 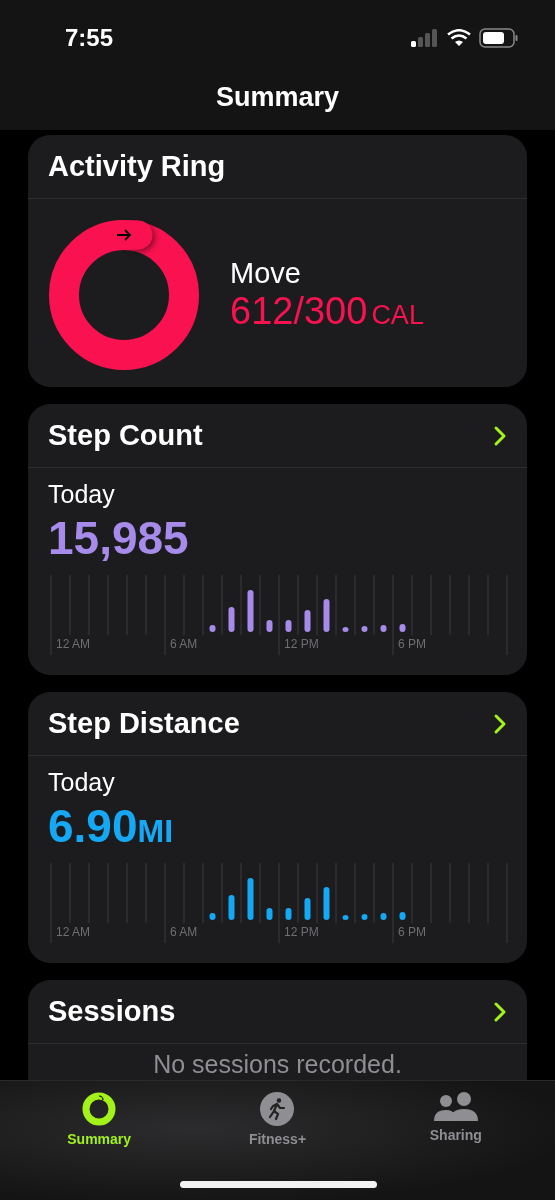 I want to click on runner-icon, so click(x=277, y=1109).